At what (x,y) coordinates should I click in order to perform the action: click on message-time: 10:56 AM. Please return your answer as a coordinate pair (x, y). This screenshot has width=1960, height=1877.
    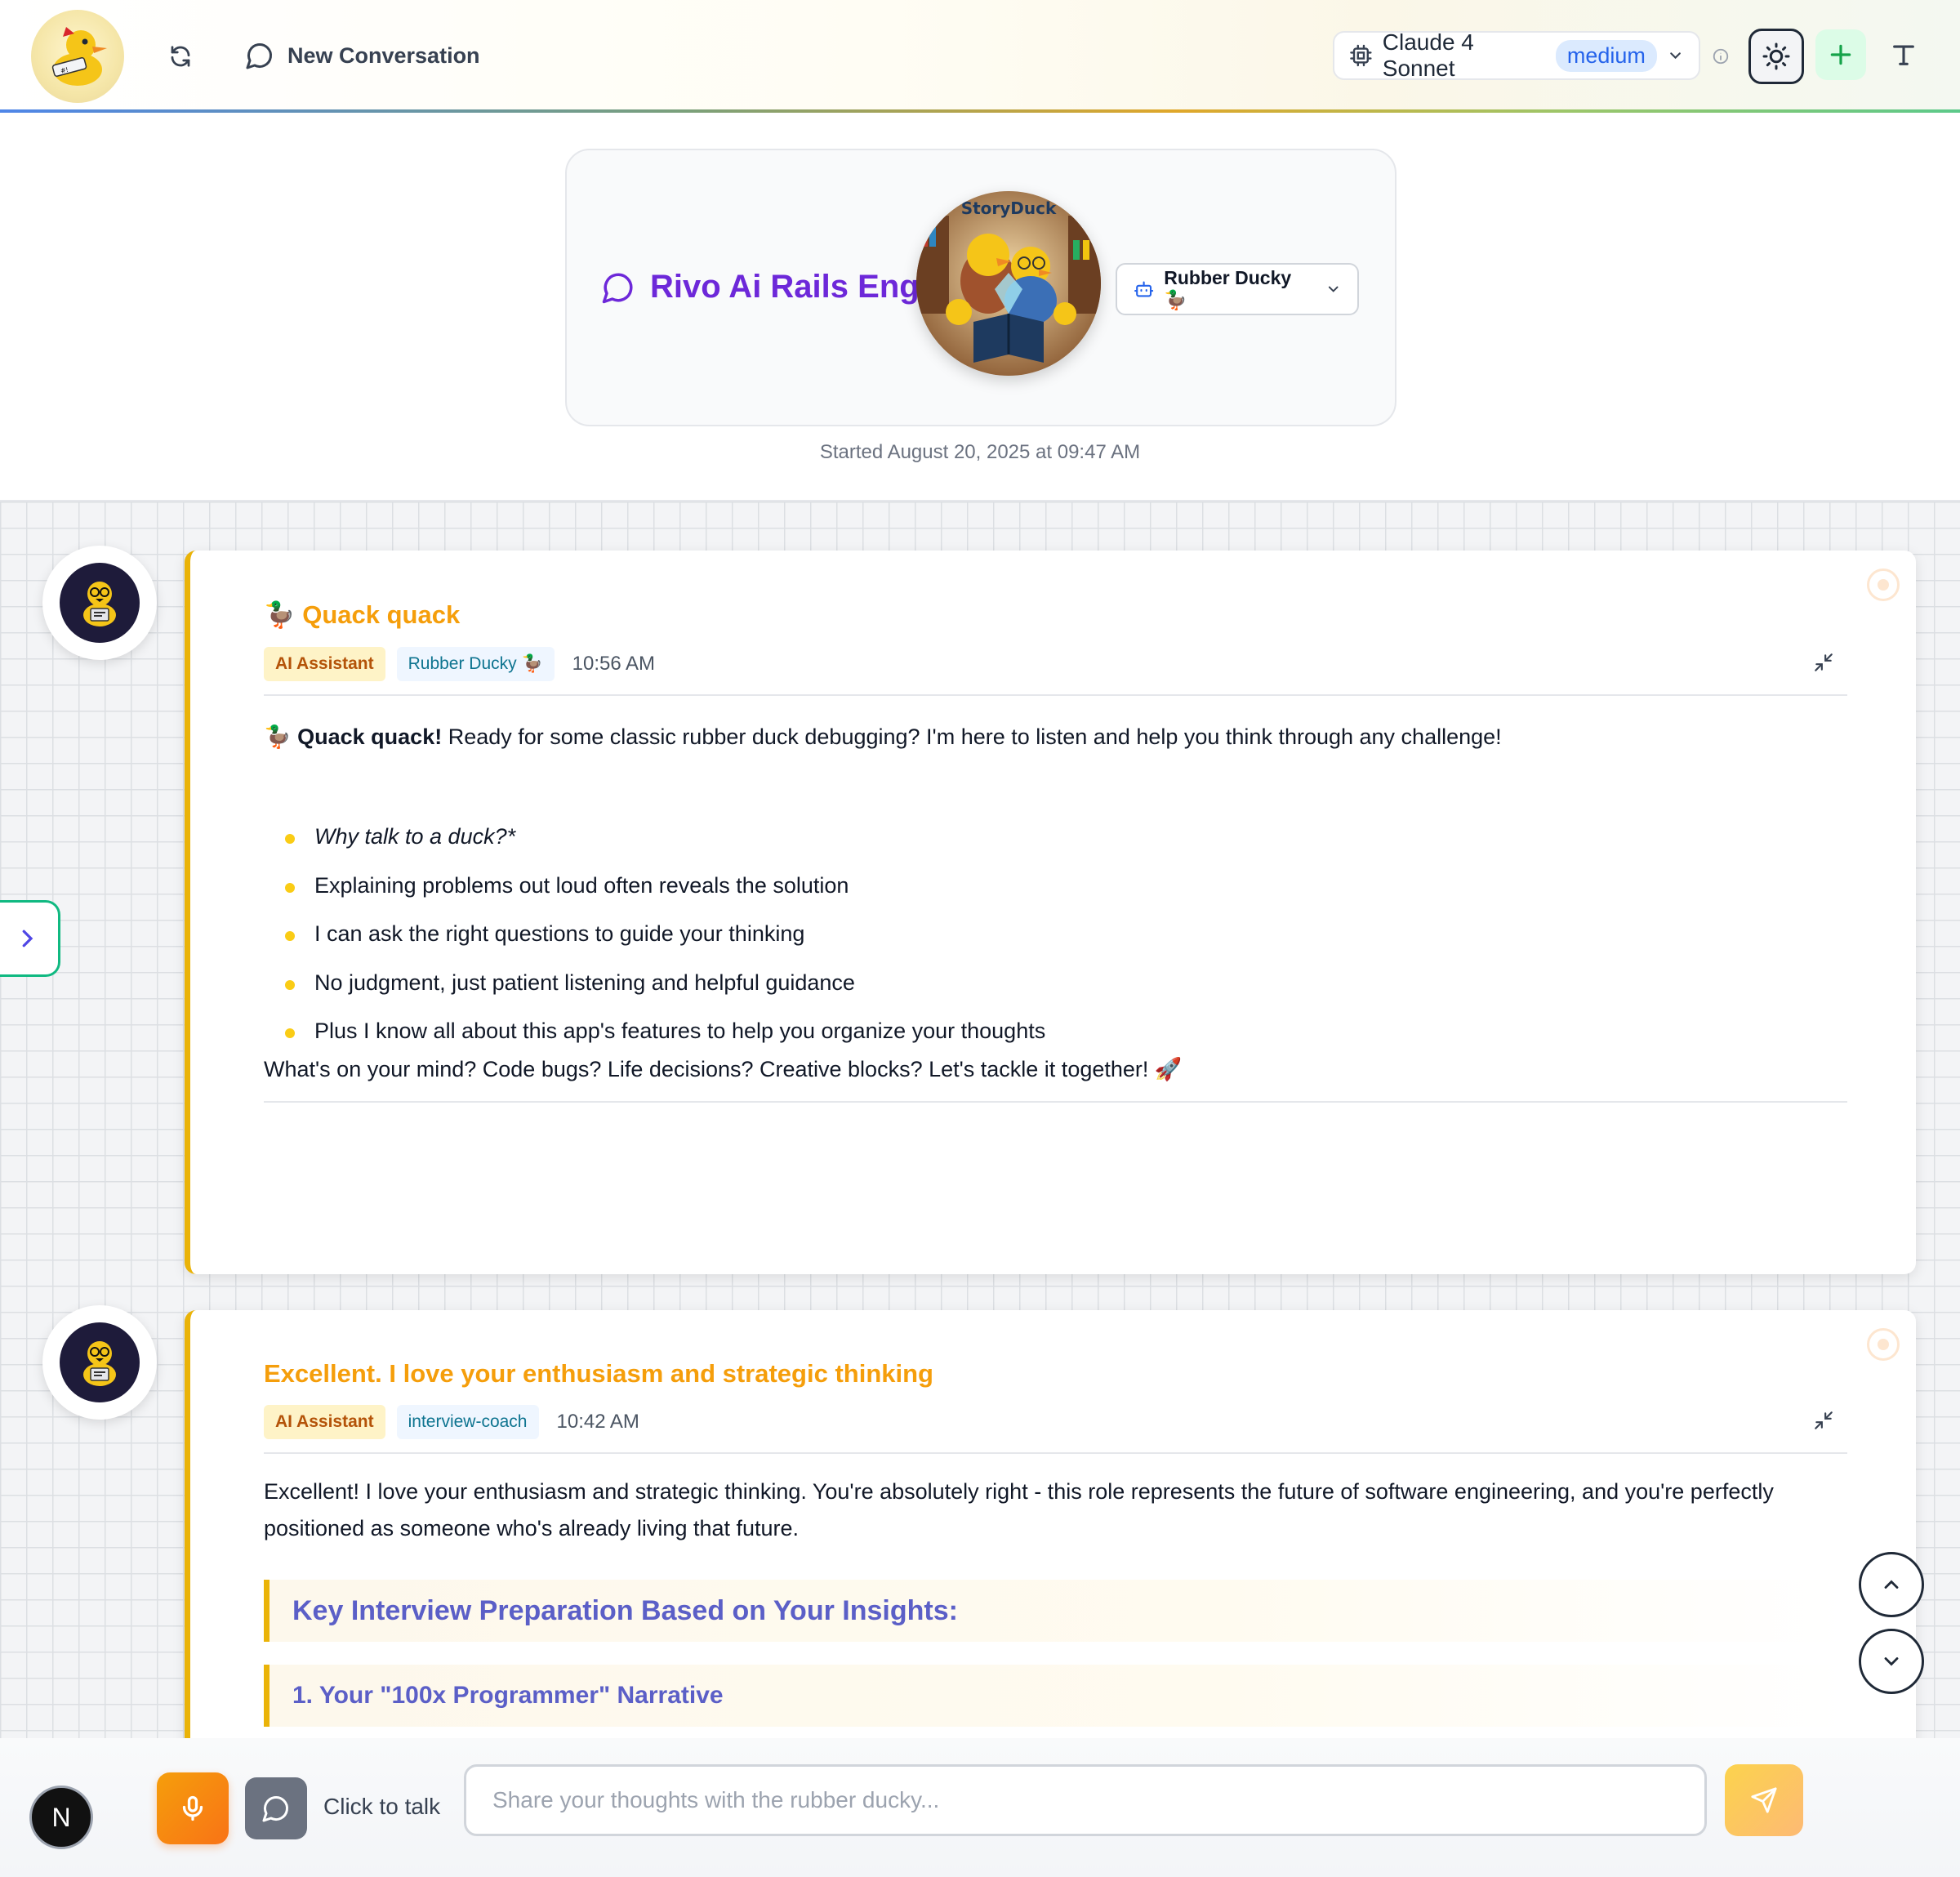
    Looking at the image, I should click on (614, 664).